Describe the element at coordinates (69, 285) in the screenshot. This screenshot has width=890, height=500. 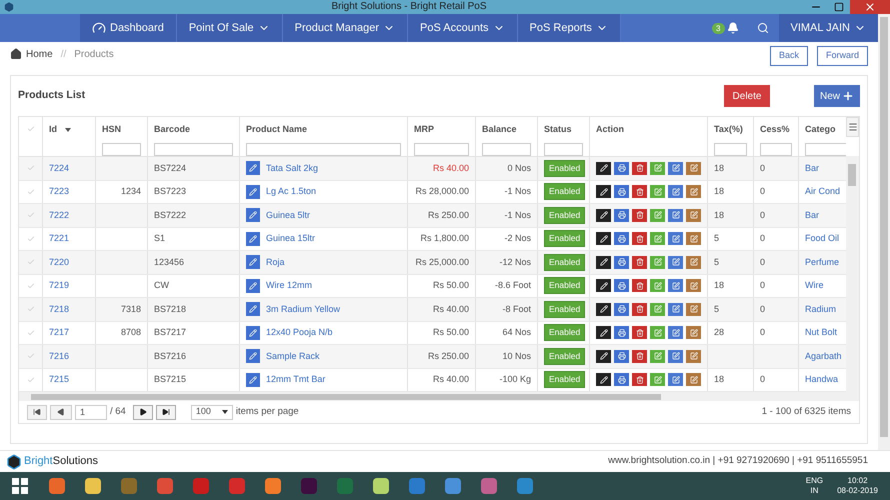
I see `id-link: 7219` at that location.